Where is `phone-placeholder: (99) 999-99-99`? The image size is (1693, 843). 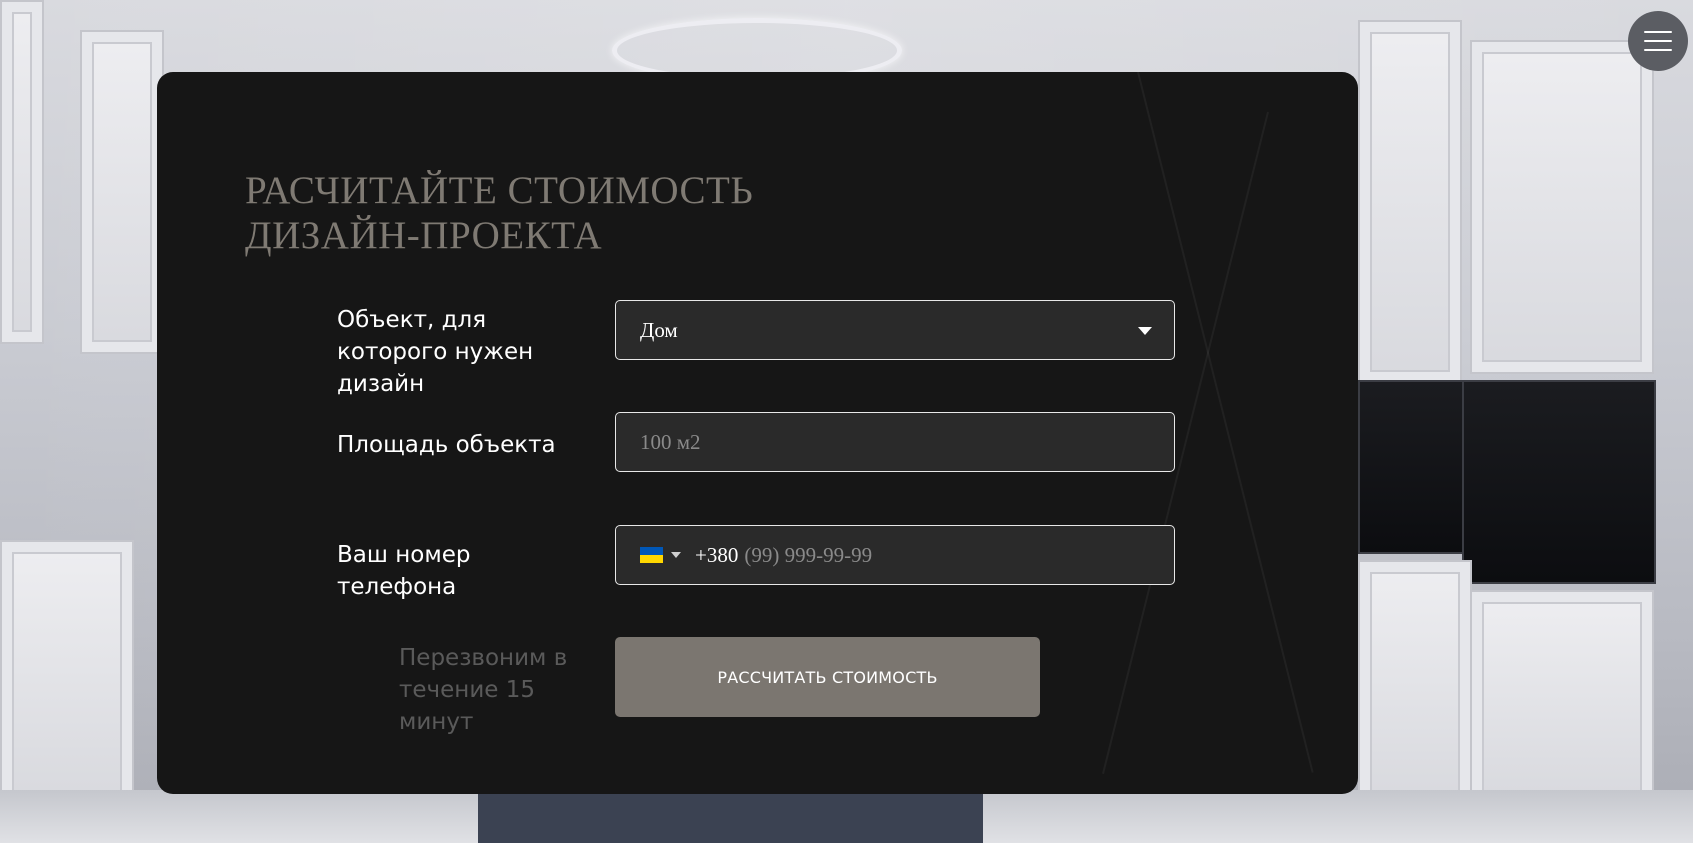
phone-placeholder: (99) 999-99-99 is located at coordinates (808, 554).